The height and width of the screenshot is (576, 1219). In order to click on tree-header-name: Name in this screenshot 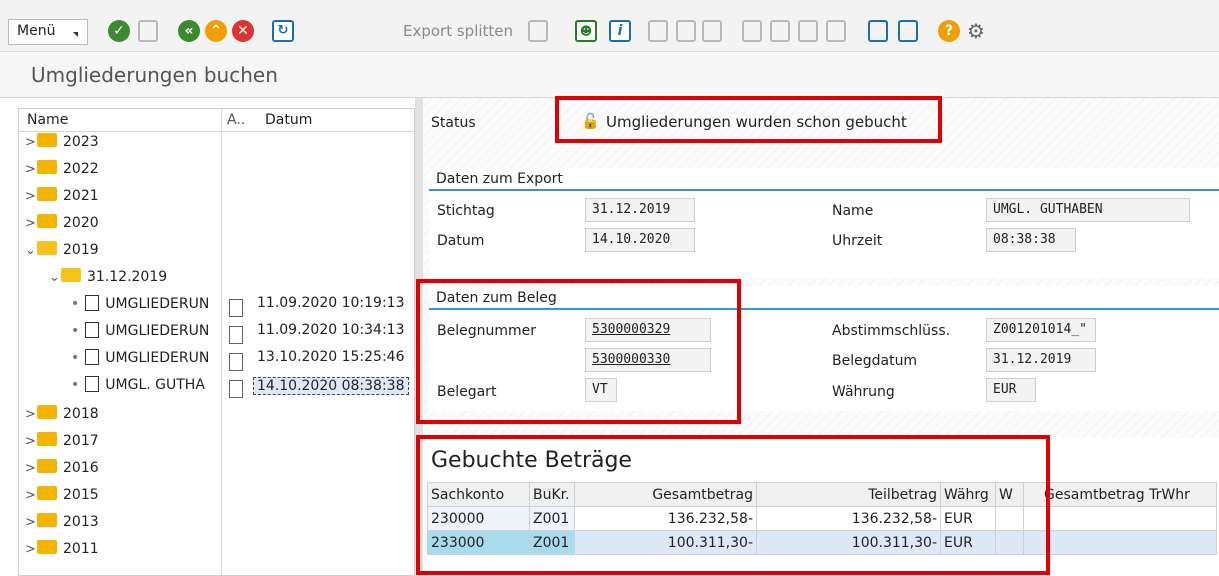, I will do `click(47, 120)`.